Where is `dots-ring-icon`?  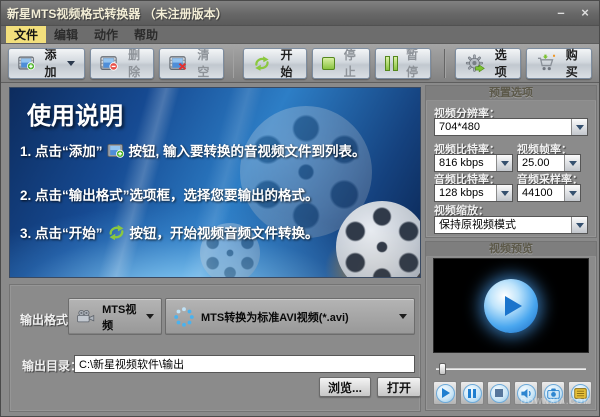 dots-ring-icon is located at coordinates (184, 316).